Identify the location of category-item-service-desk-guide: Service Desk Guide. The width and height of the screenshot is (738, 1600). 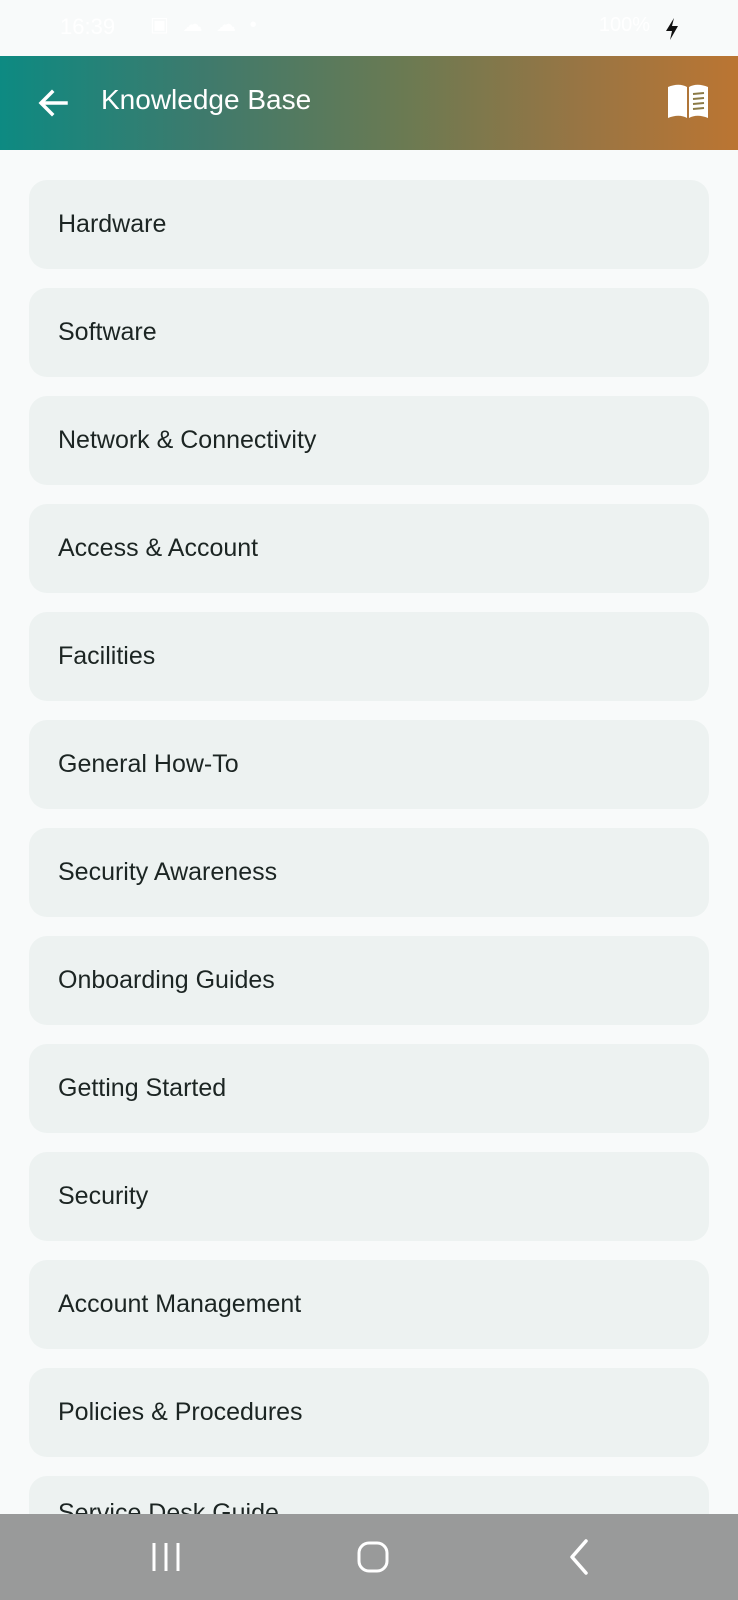
(369, 1496).